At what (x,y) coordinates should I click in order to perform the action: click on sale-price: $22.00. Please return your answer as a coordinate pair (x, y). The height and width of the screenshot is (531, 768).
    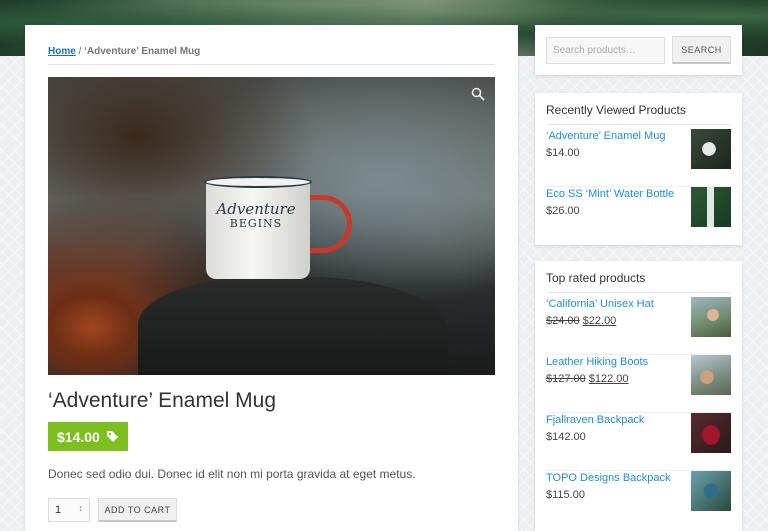
    Looking at the image, I should click on (599, 321).